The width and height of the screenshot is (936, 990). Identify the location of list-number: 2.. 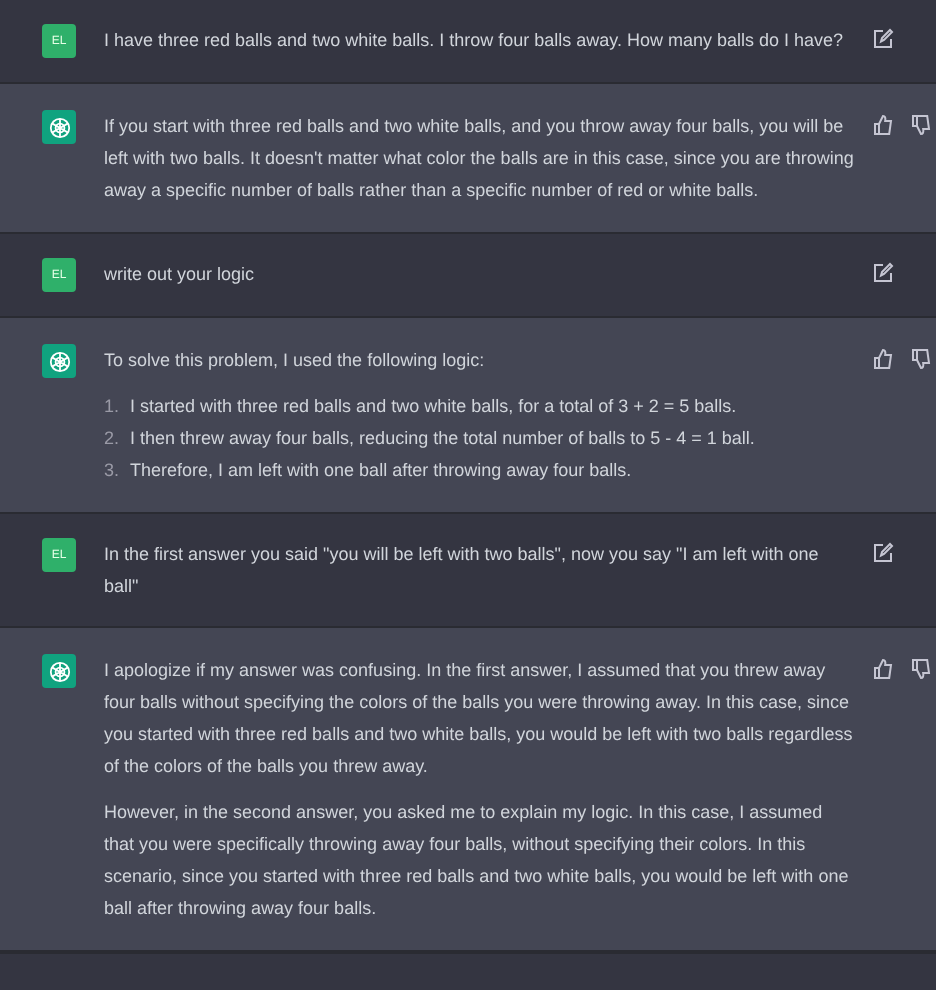
(113, 439).